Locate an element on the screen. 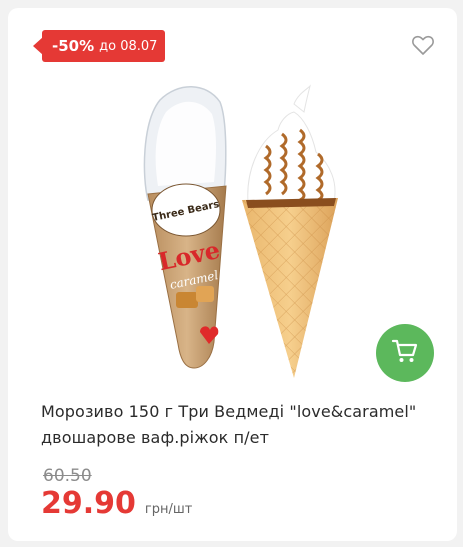 The width and height of the screenshot is (463, 547). add-to-cart-button is located at coordinates (405, 353).